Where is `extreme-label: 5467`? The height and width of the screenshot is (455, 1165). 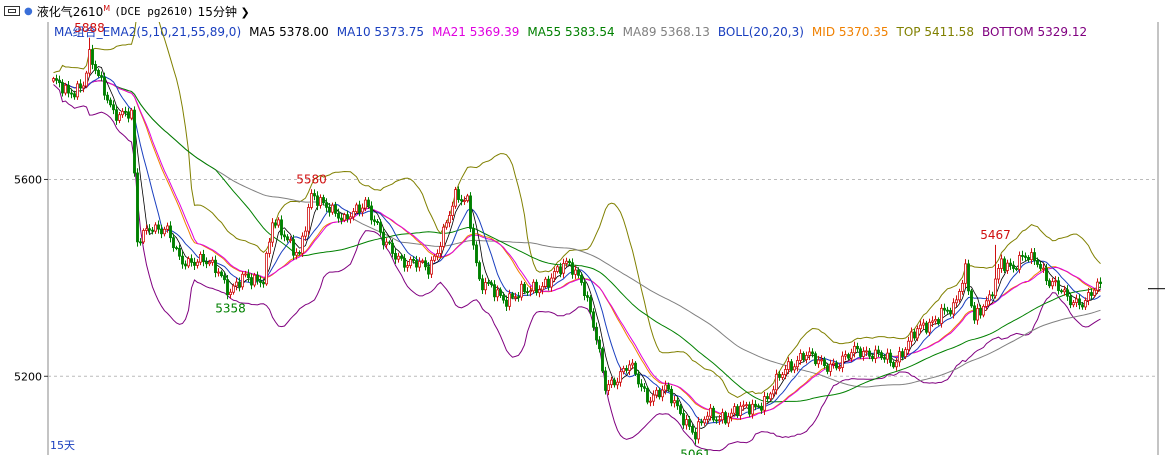
extreme-label: 5467 is located at coordinates (995, 235).